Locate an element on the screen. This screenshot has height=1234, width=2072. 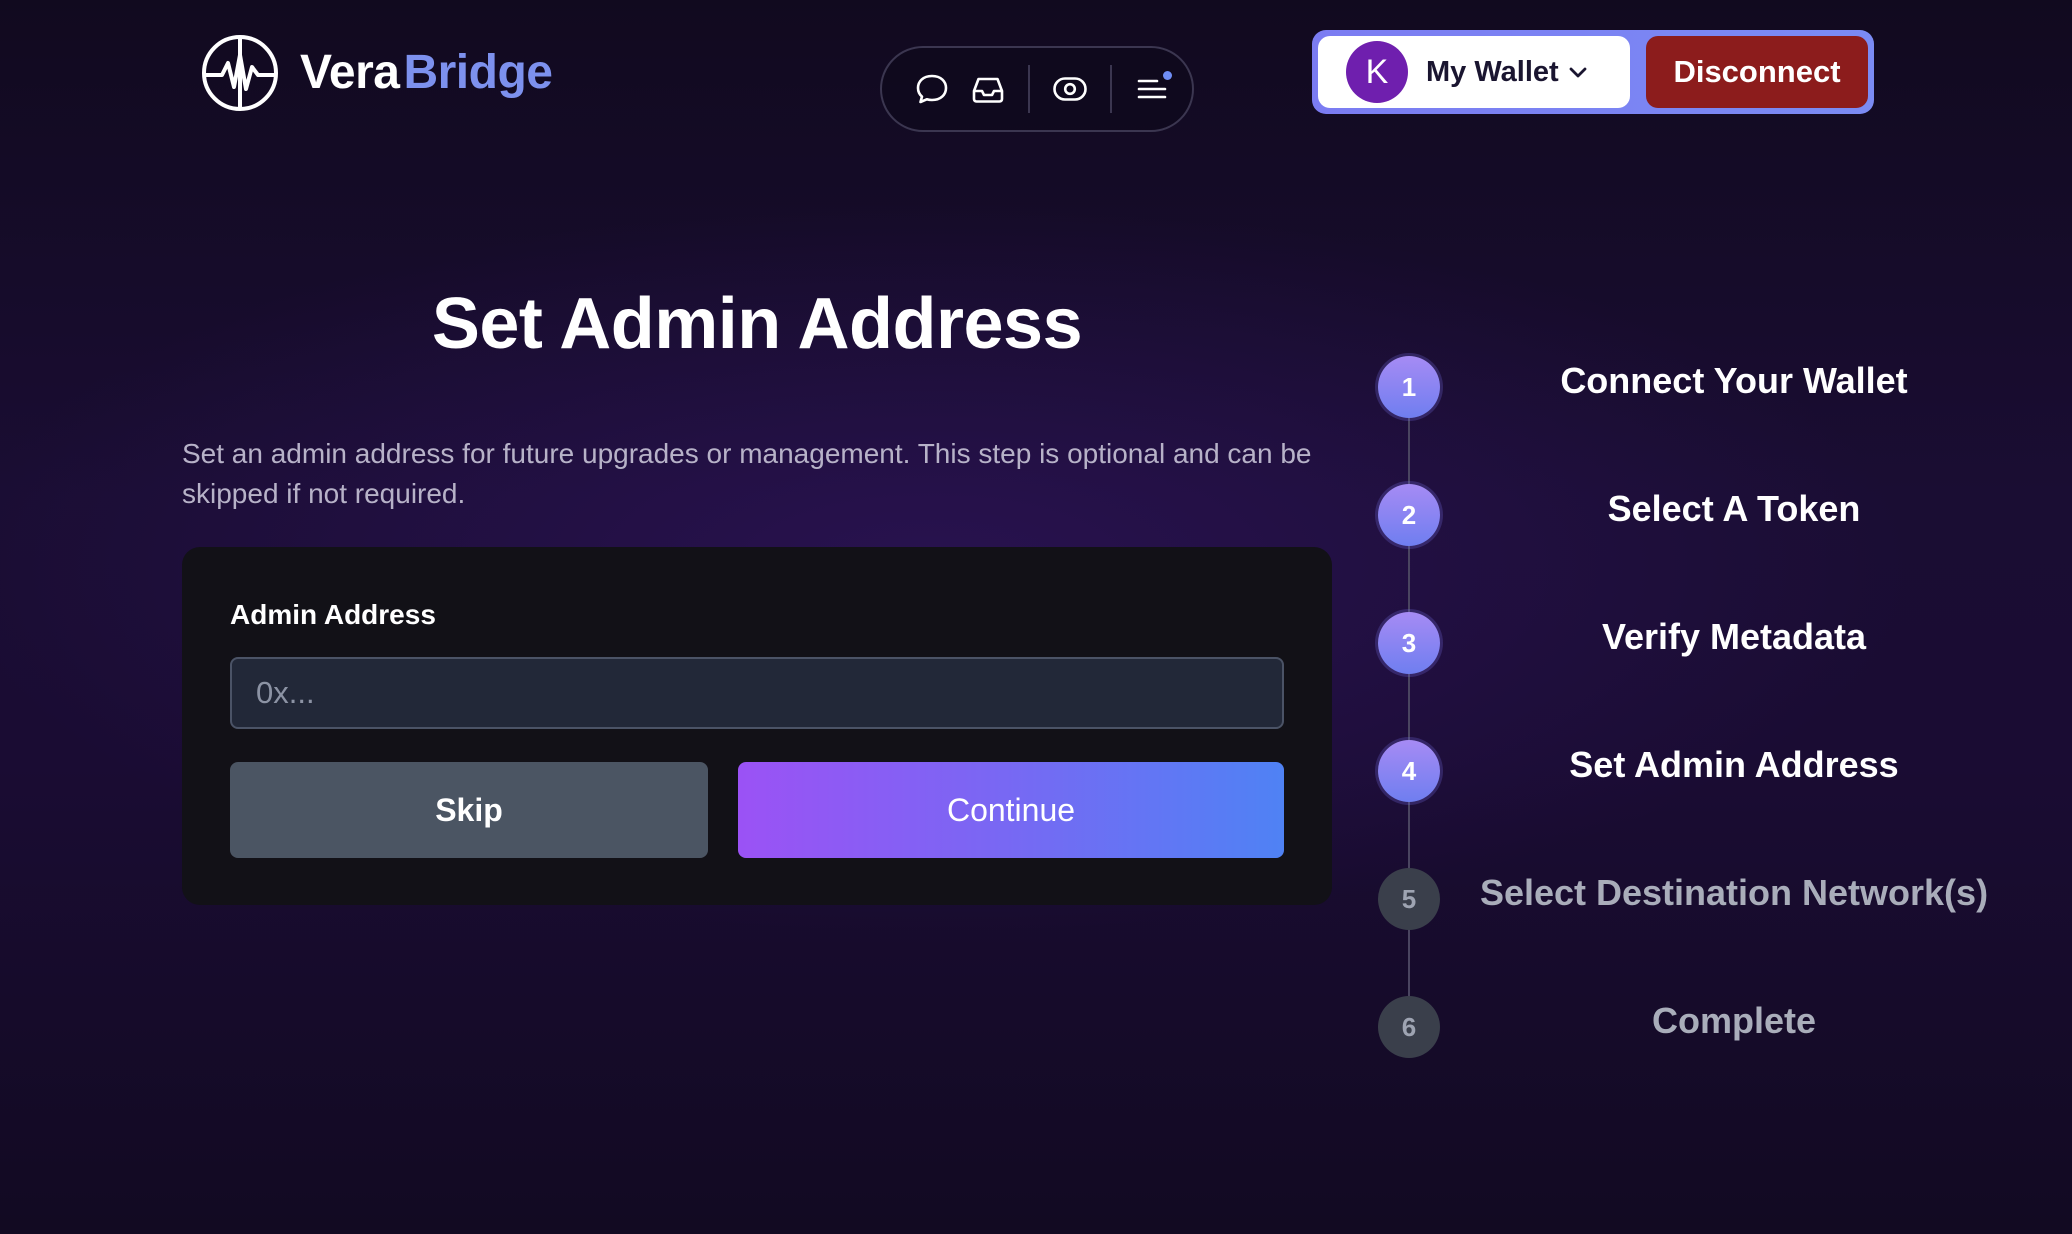
inbox-icon is located at coordinates (988, 89).